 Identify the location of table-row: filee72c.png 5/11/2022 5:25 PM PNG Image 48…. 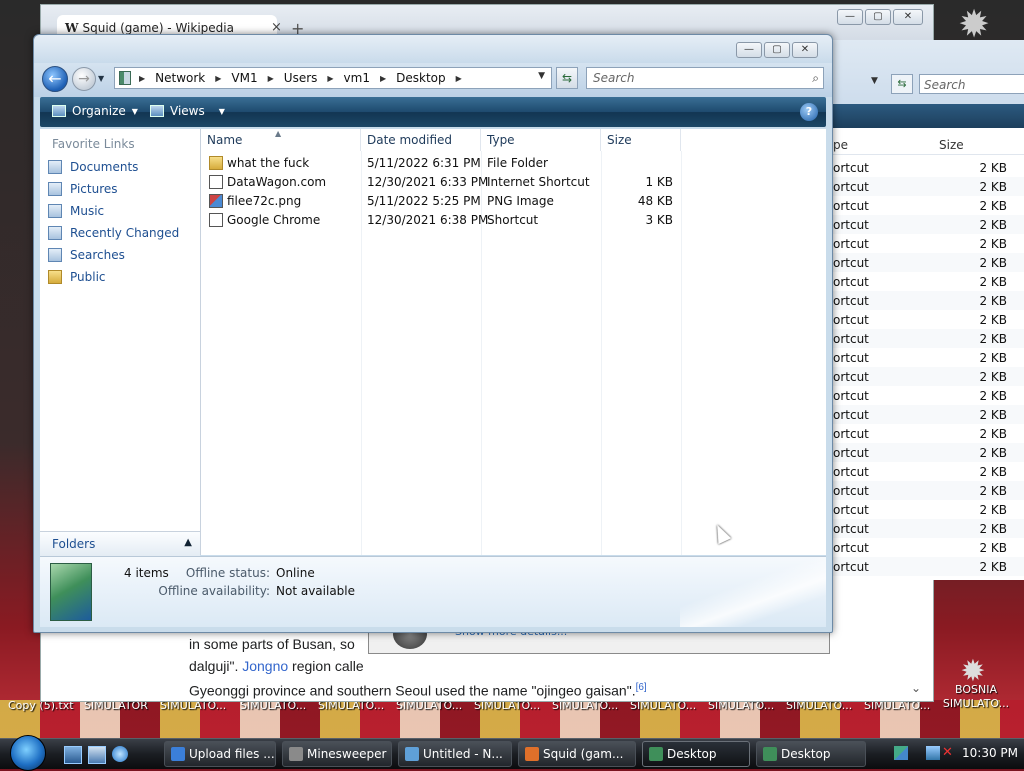
(513, 201).